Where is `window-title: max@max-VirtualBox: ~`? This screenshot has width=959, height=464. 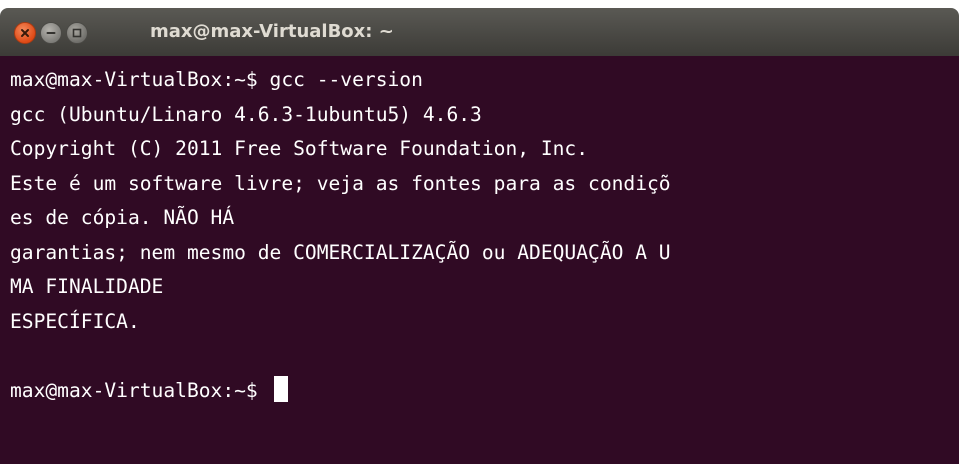
window-title: max@max-VirtualBox: ~ is located at coordinates (272, 31).